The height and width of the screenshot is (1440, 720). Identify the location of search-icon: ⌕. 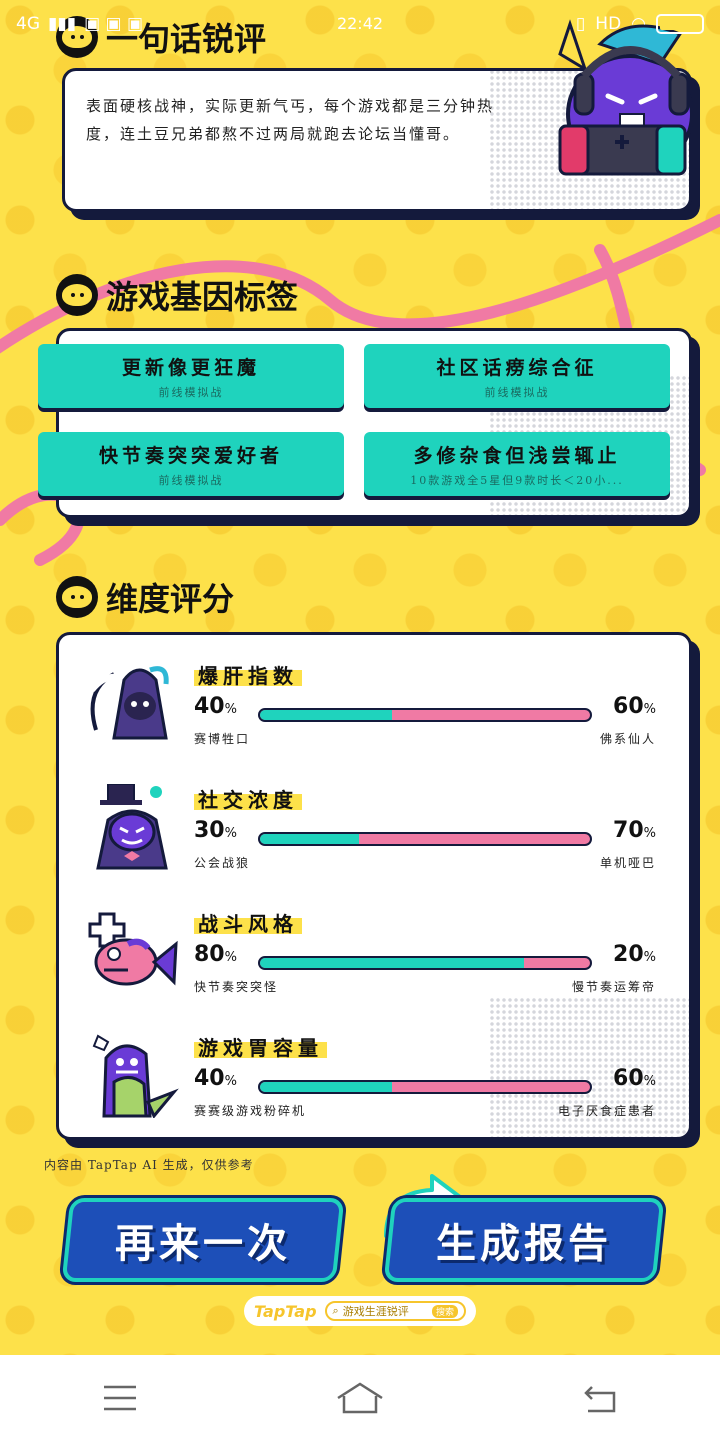
(335, 1310).